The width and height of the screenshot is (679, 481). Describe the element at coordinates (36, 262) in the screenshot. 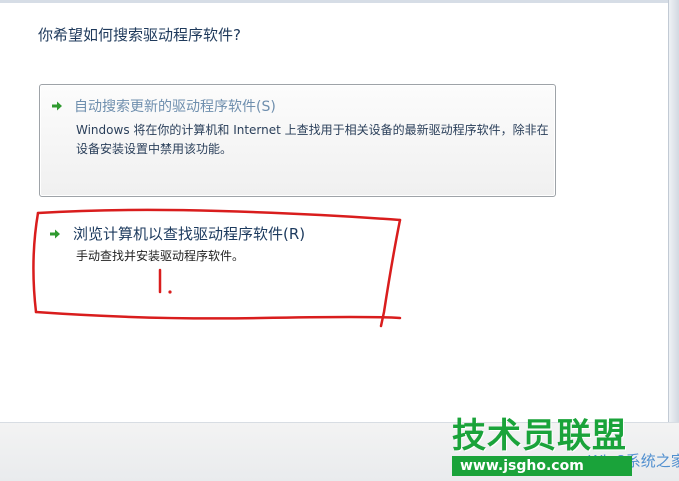

I see `scribble-left-stroke` at that location.